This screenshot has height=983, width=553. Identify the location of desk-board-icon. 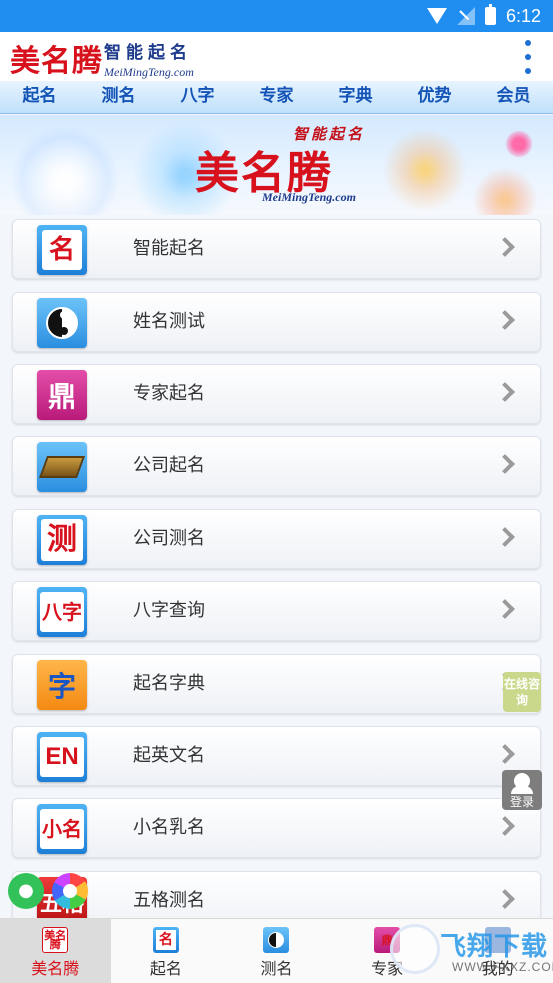
(62, 467).